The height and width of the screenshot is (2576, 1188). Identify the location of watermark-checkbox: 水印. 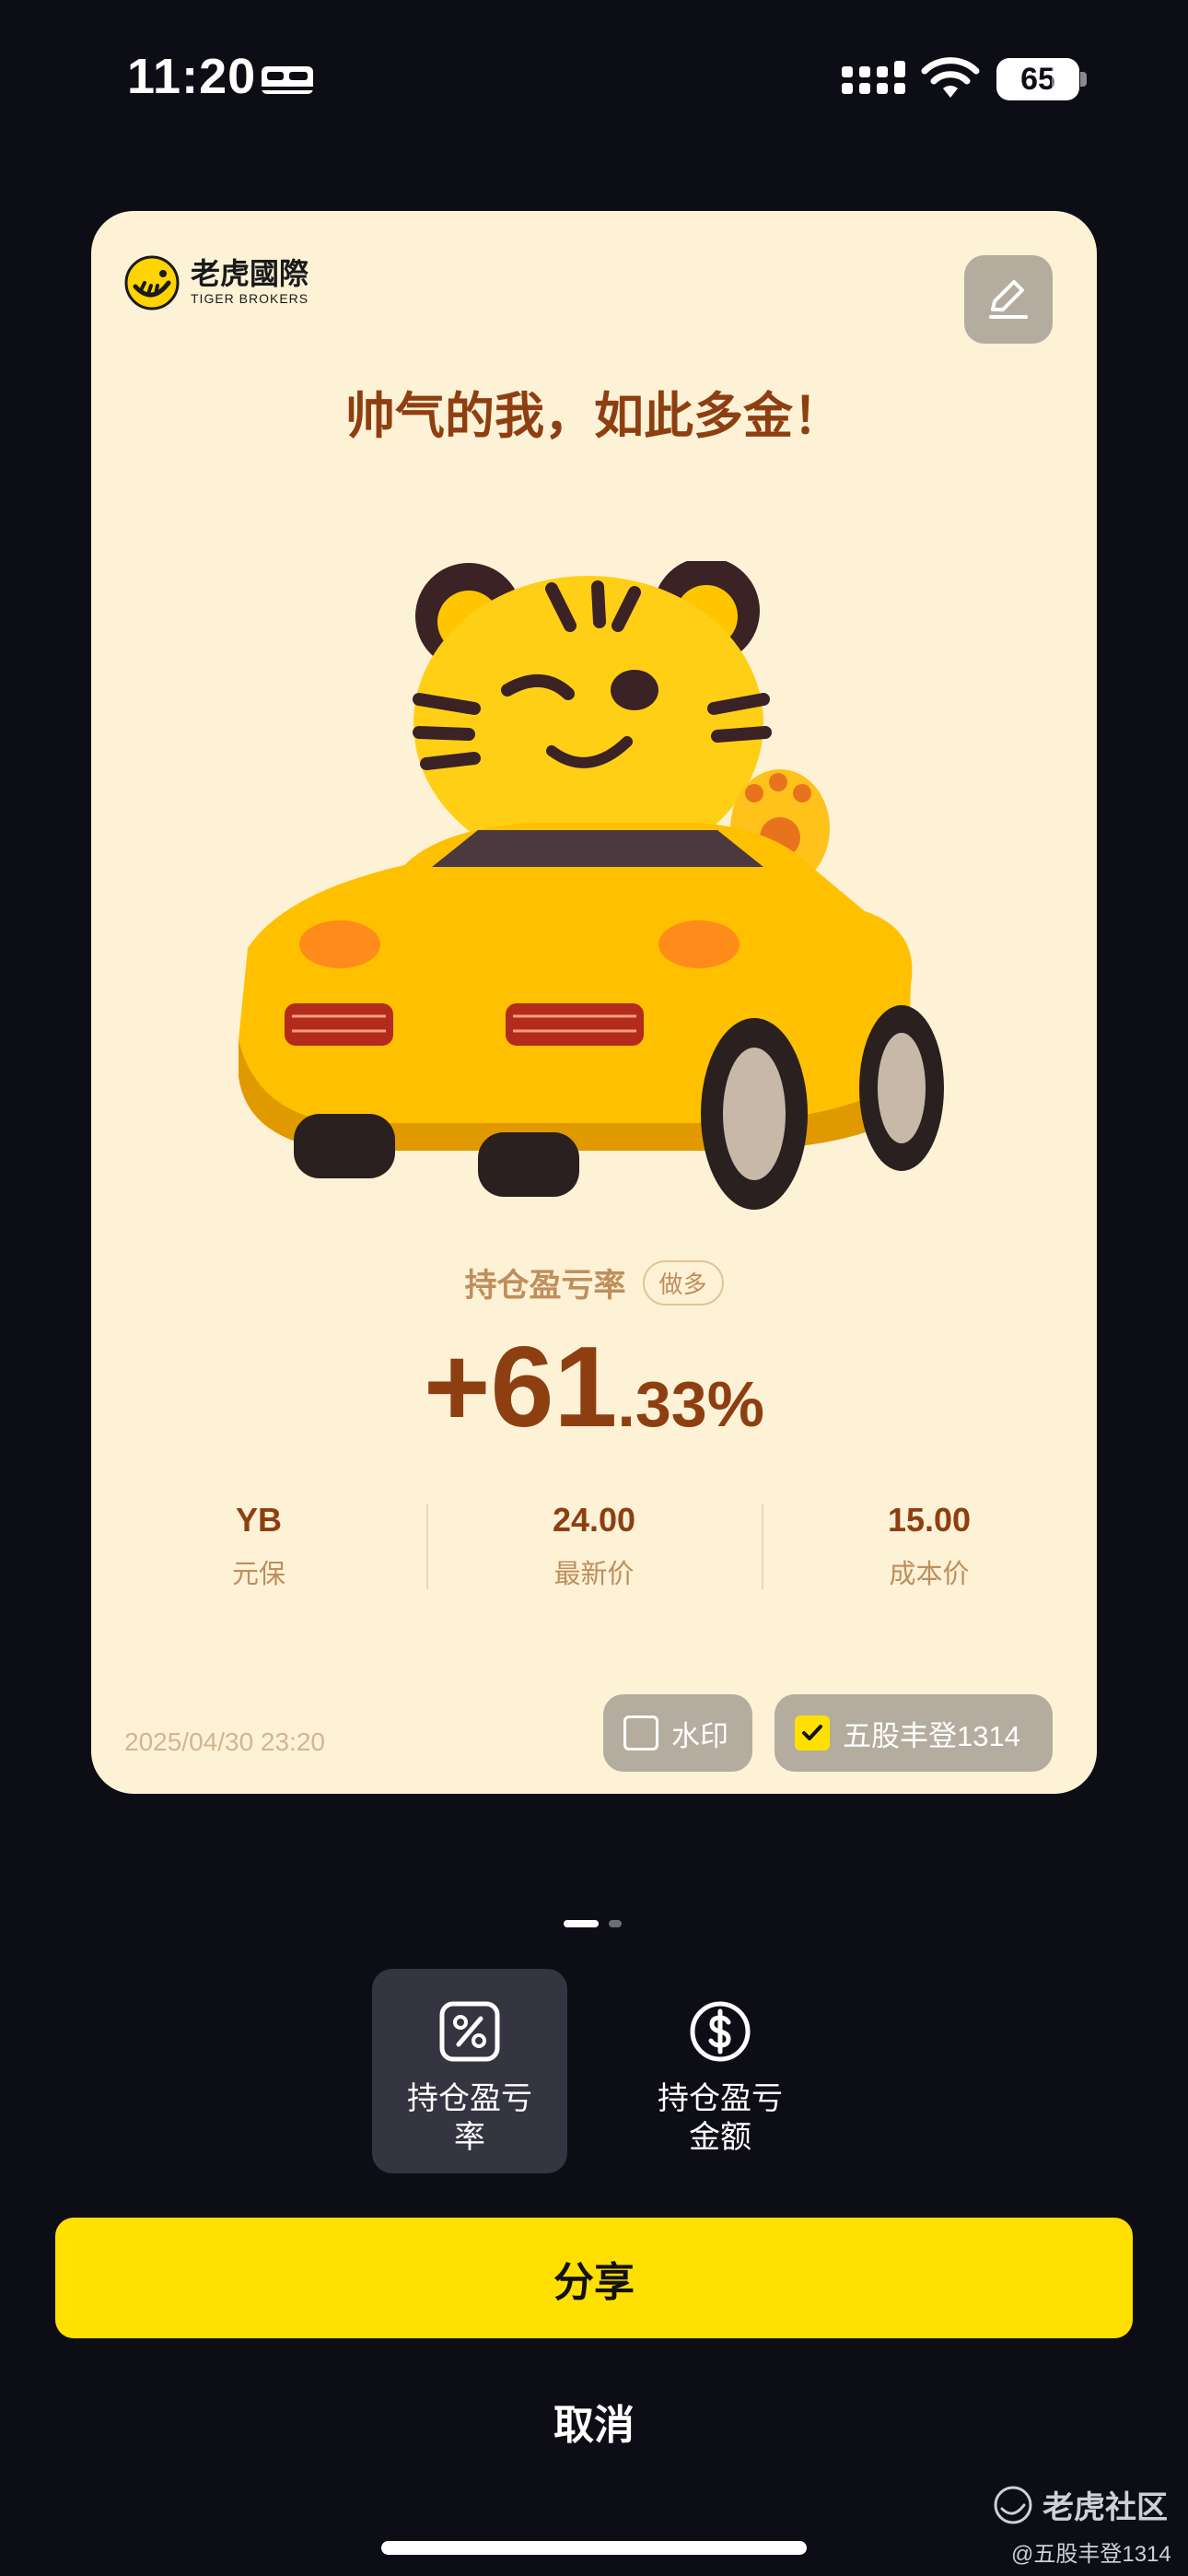
(677, 1733).